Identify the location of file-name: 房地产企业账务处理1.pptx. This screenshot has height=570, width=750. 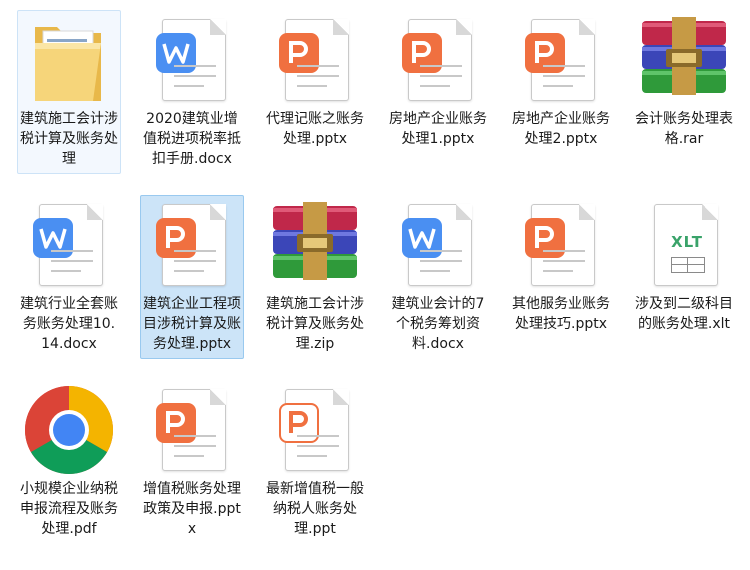
(438, 129).